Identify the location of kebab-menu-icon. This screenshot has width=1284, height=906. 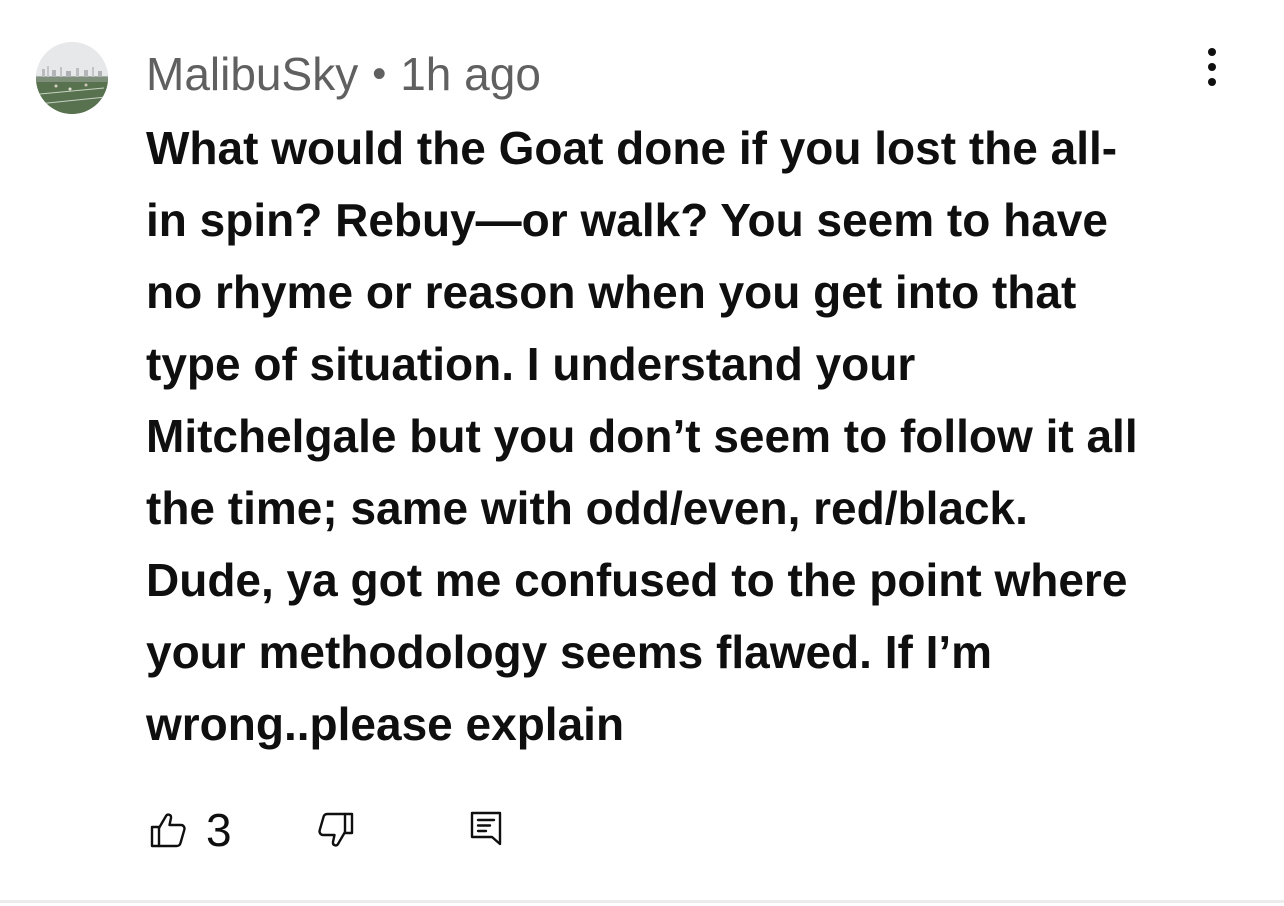
(1212, 67).